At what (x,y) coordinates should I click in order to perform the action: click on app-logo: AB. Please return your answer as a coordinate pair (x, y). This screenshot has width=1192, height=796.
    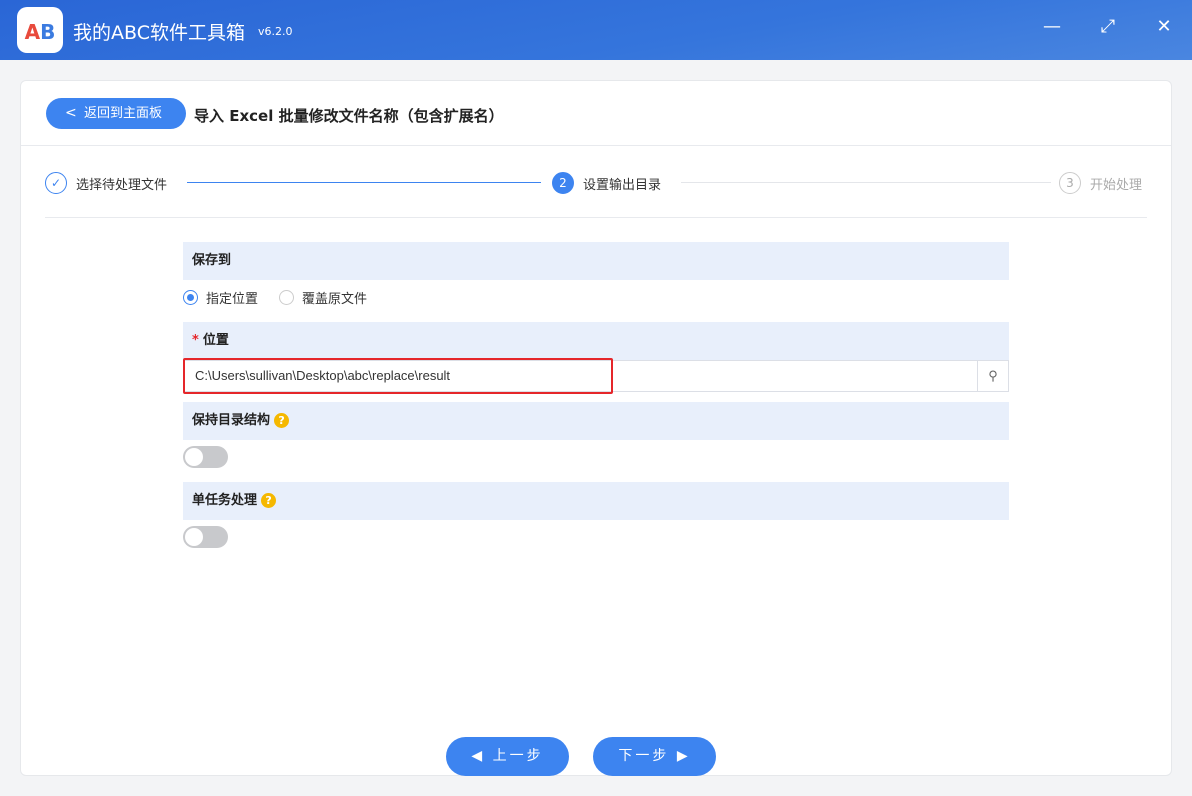
    Looking at the image, I should click on (40, 30).